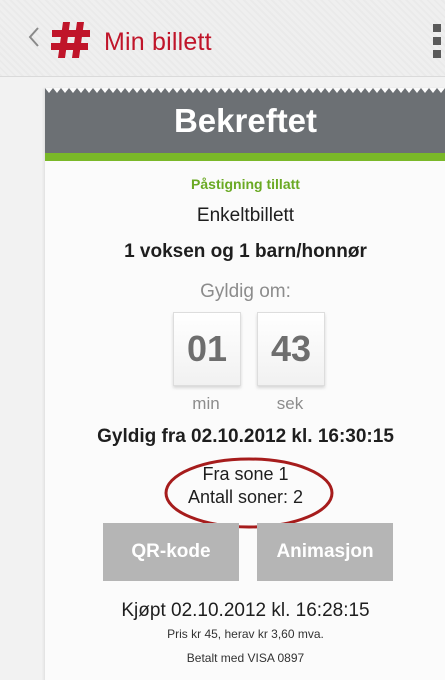 Image resolution: width=445 pixels, height=680 pixels. Describe the element at coordinates (245, 610) in the screenshot. I see `purchase-date: Kjøpt 02.10.2012 kl. 16:28:15` at that location.